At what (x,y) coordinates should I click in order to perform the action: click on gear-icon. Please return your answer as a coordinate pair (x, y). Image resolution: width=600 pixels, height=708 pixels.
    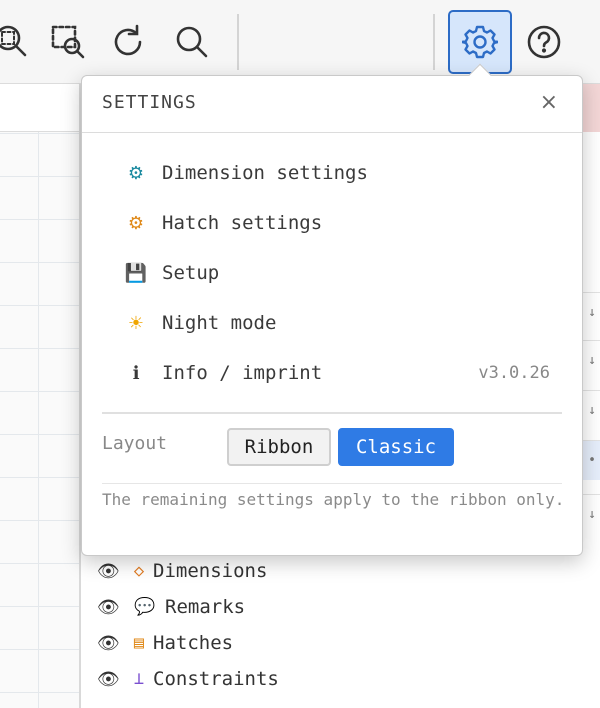
    Looking at the image, I should click on (480, 42).